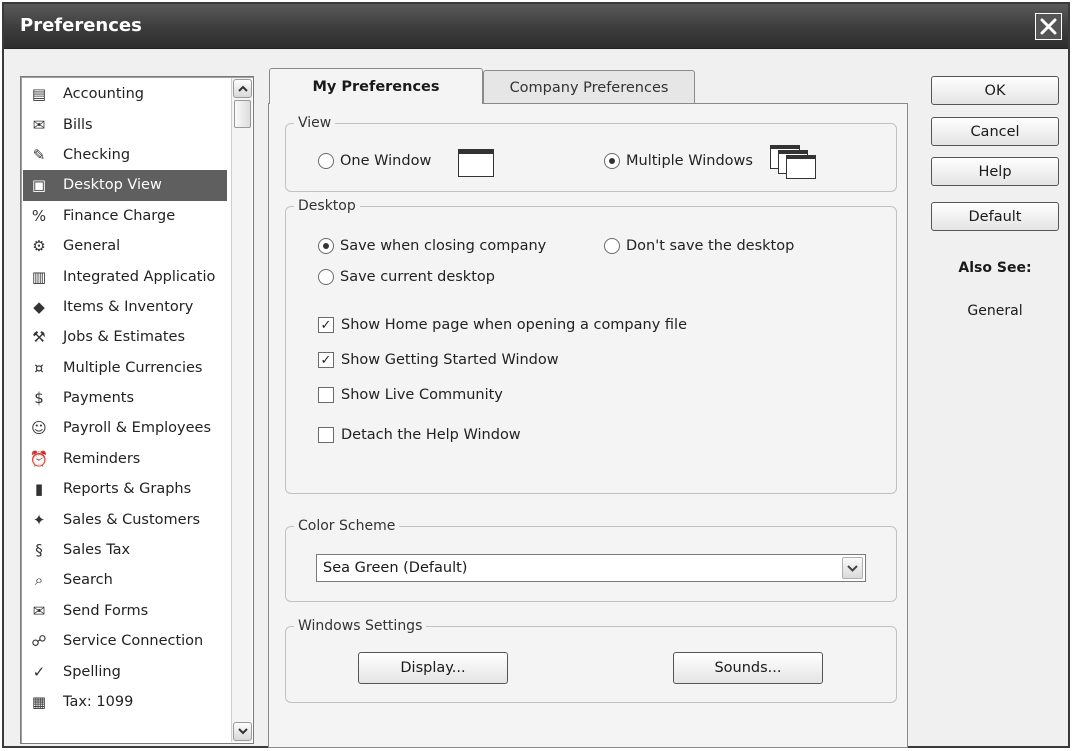 This screenshot has height=751, width=1073. Describe the element at coordinates (81, 25) in the screenshot. I see `window-title: Preferences` at that location.